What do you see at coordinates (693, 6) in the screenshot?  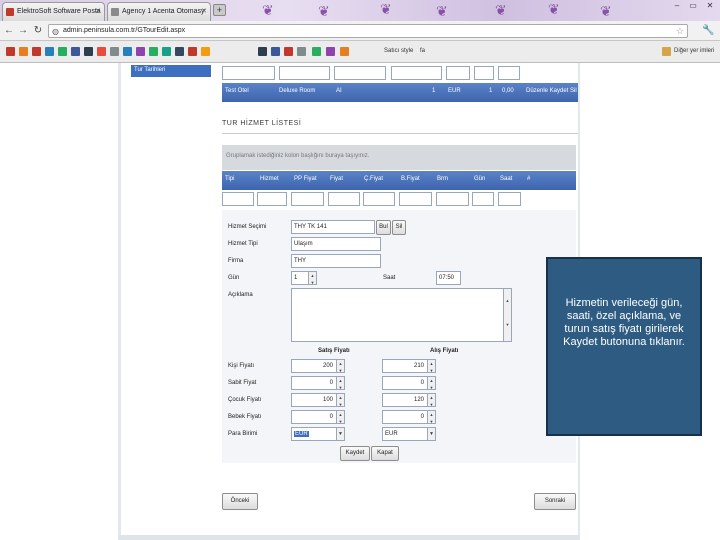 I see `maximize-icon: ▭` at bounding box center [693, 6].